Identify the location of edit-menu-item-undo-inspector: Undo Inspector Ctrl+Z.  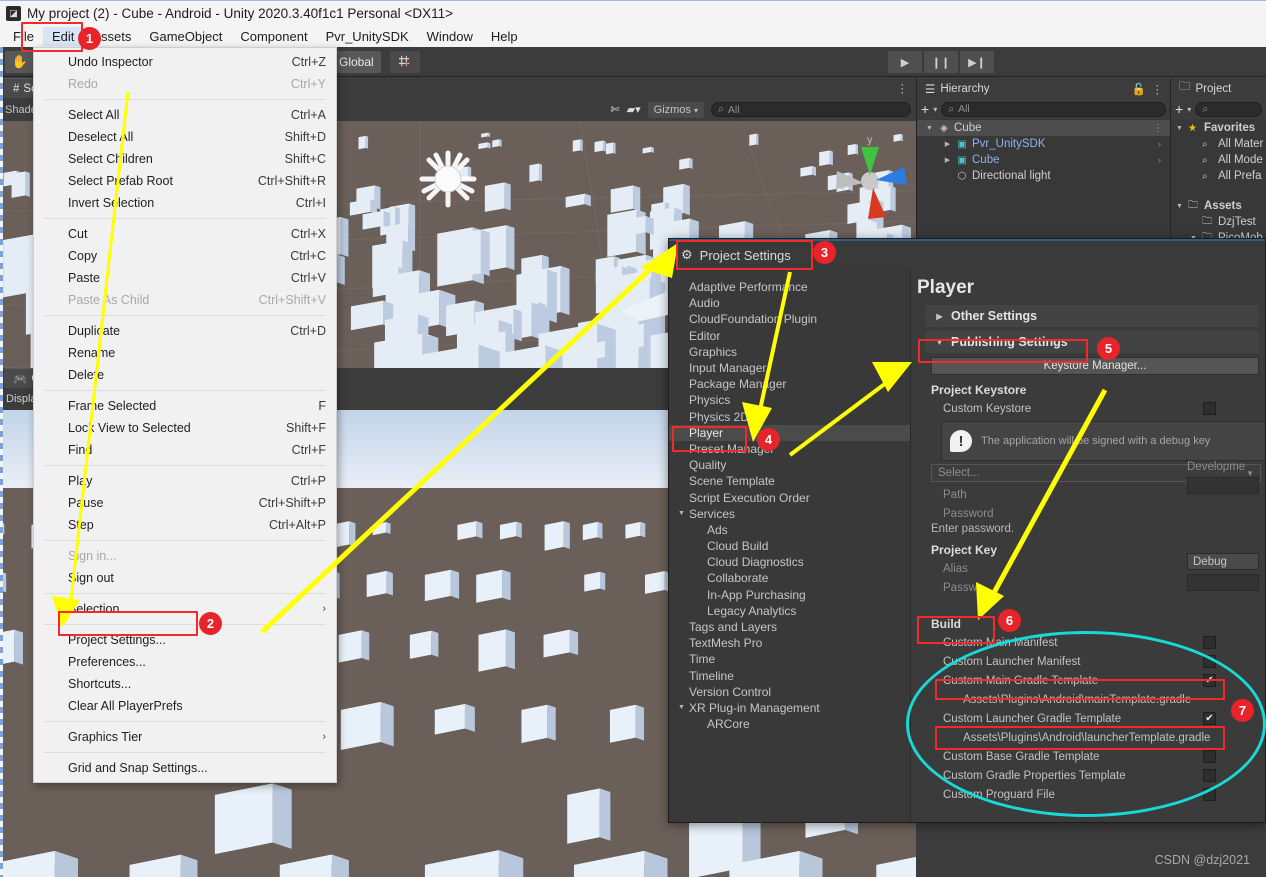
(185, 62).